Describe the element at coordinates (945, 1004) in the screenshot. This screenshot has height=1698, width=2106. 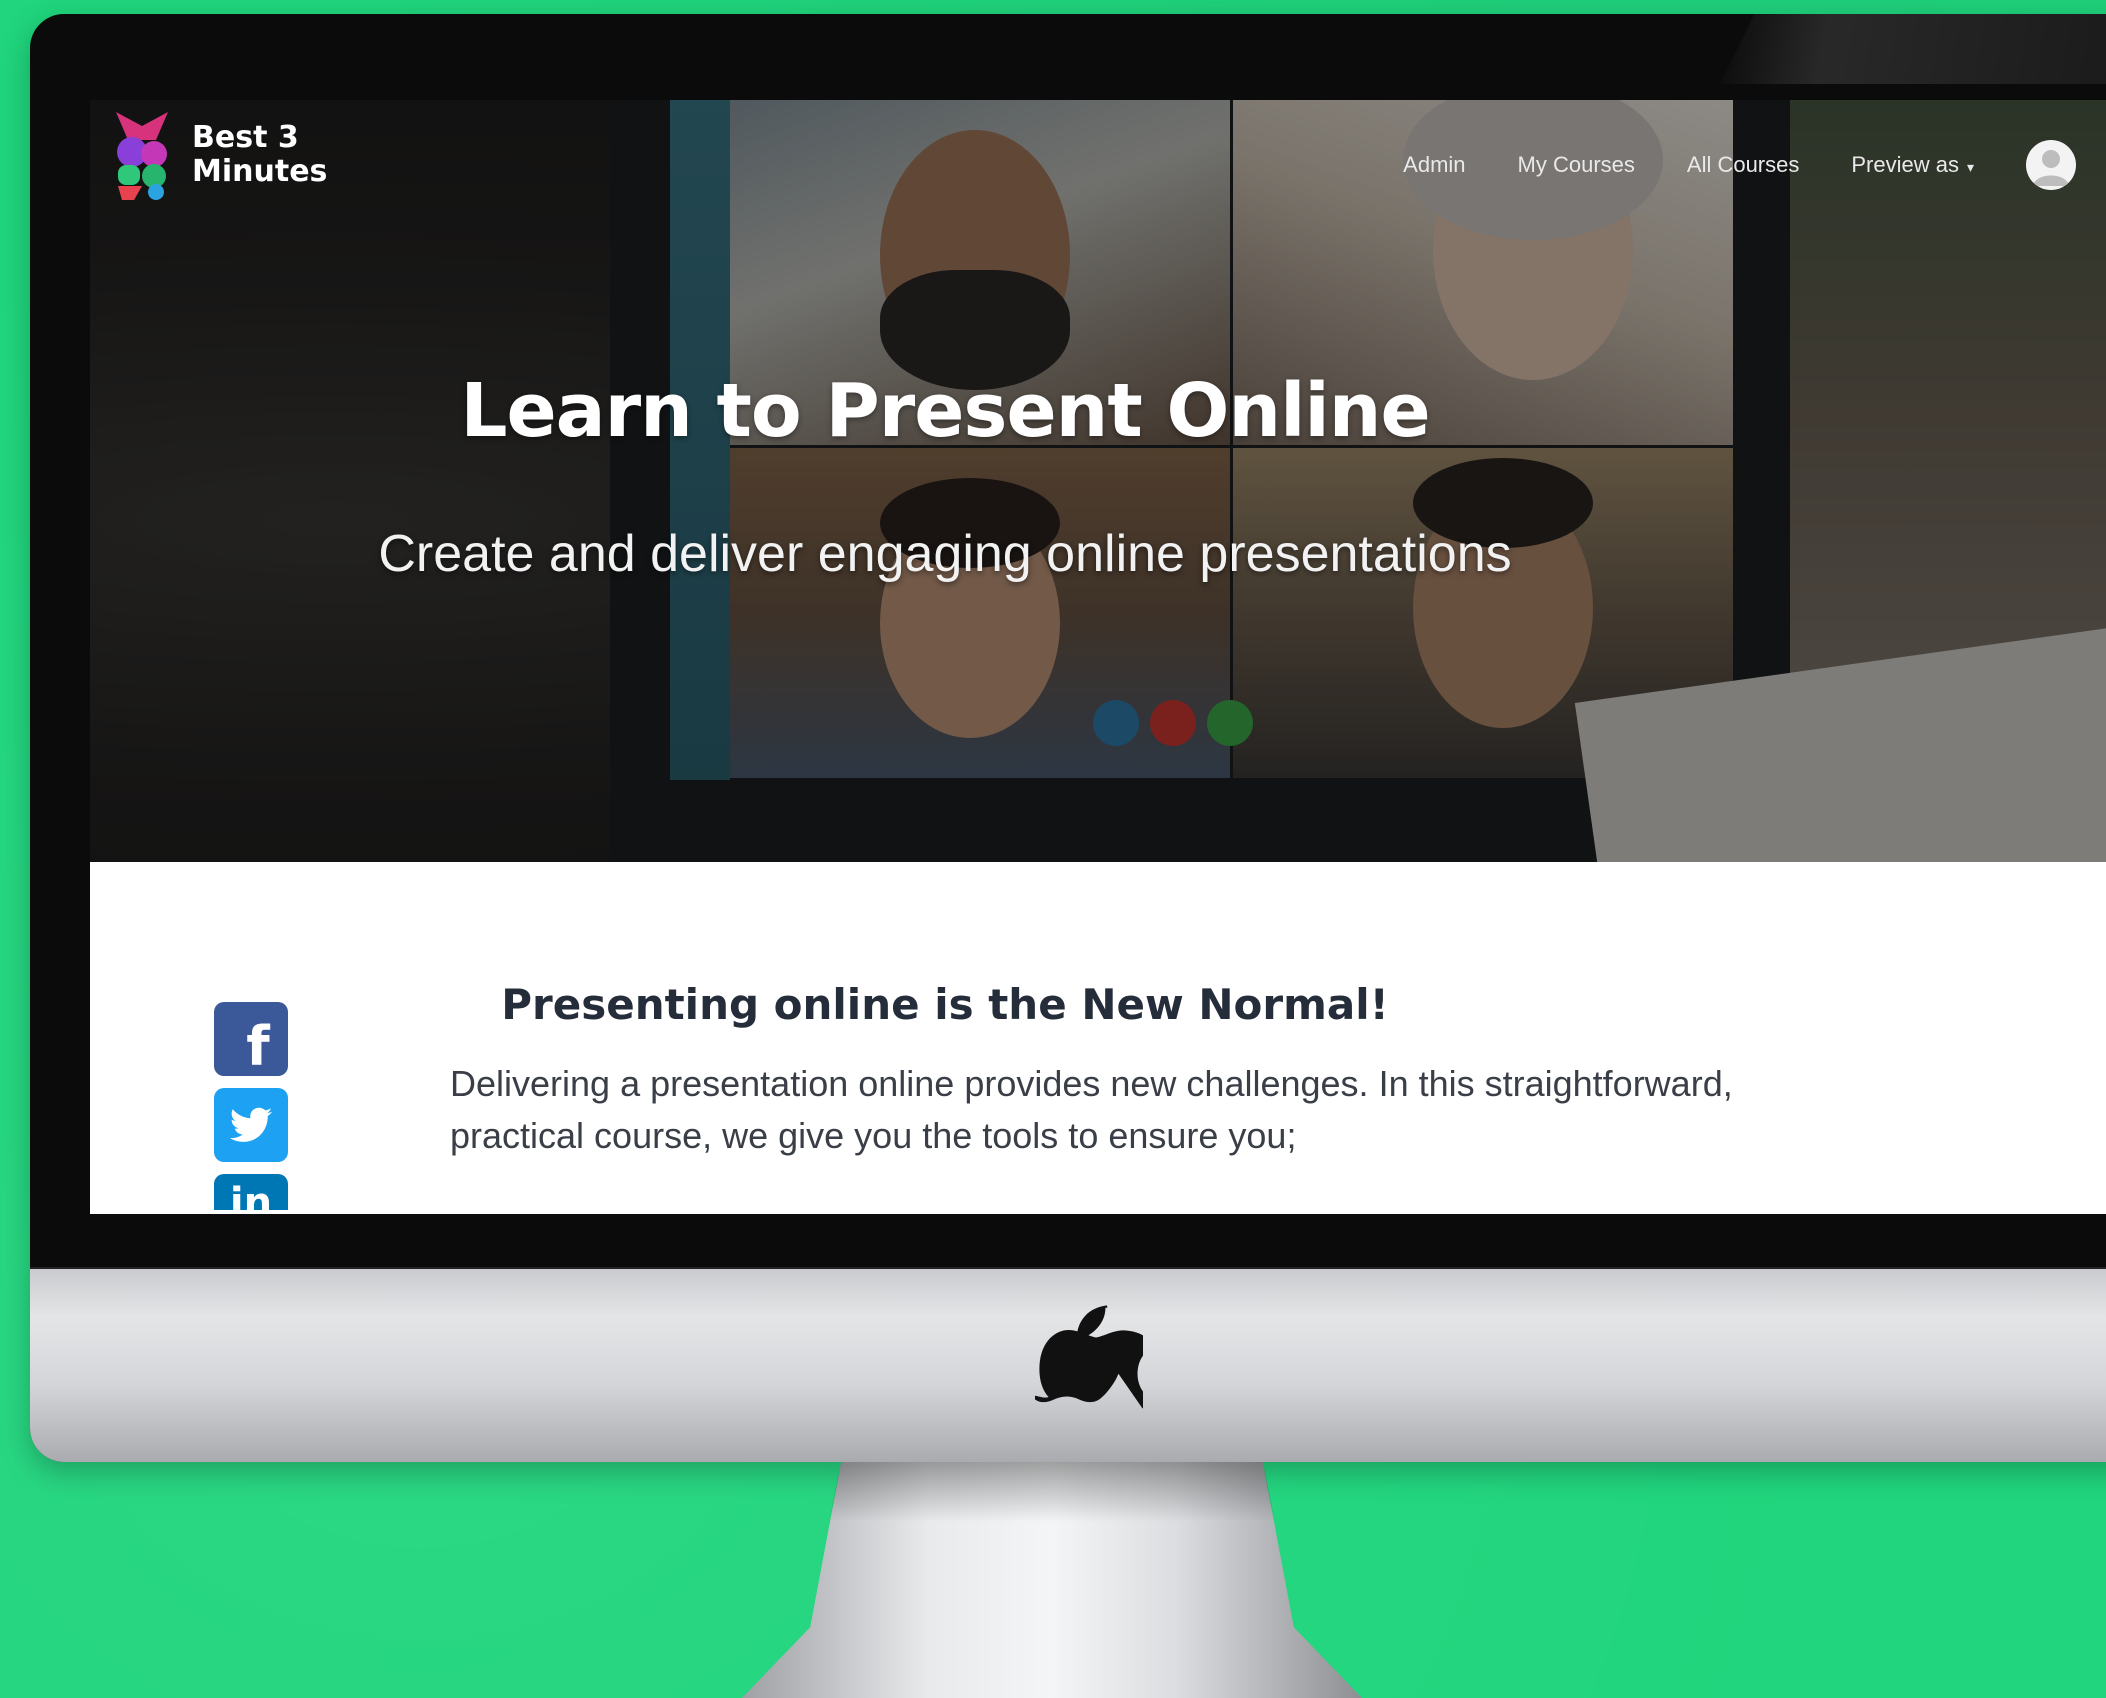
I see `section-title: Presenting online is the New Normal!` at that location.